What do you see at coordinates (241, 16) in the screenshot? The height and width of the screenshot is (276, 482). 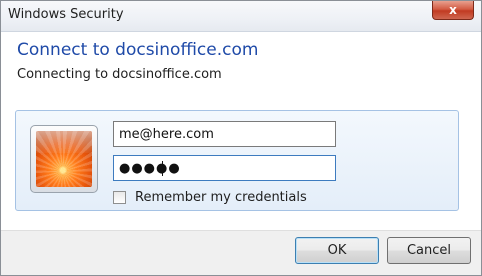 I see `title-bar: Windows Security x` at bounding box center [241, 16].